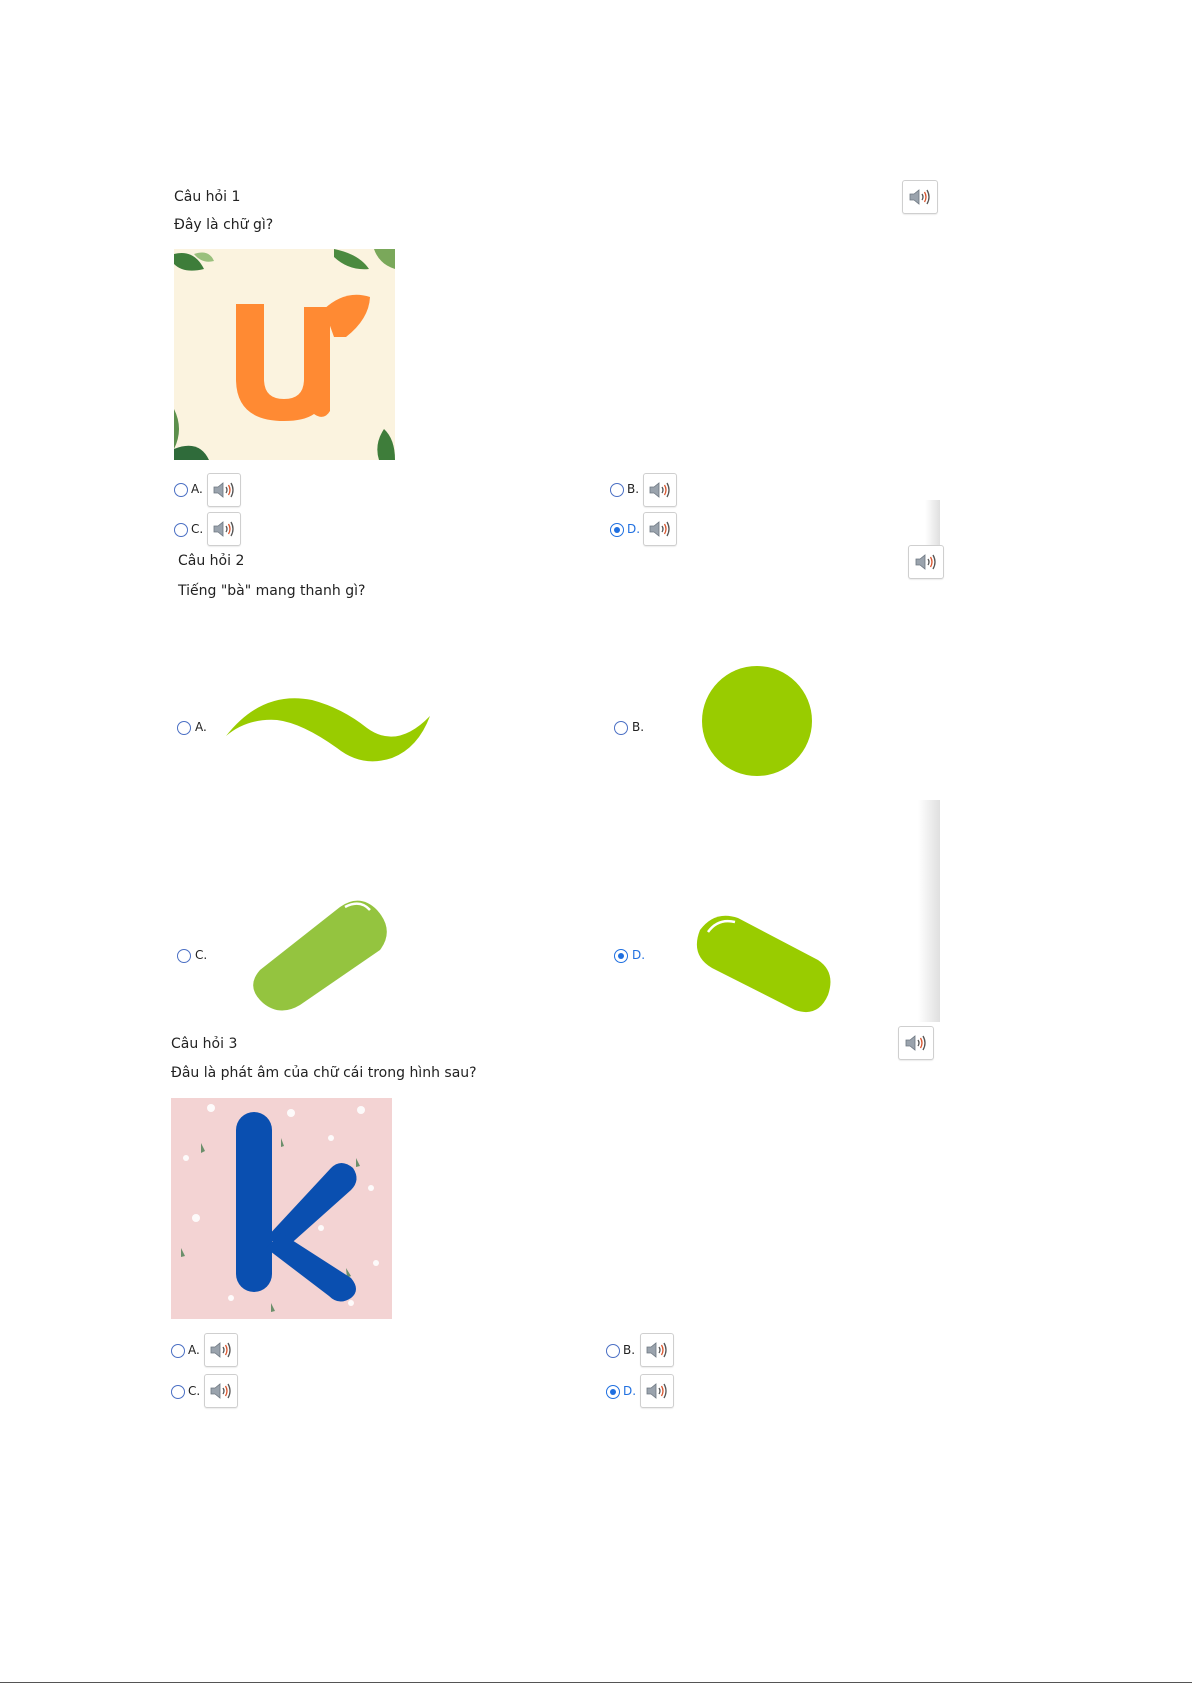 The image size is (1192, 1685). I want to click on question-1-speaker-button, so click(920, 197).